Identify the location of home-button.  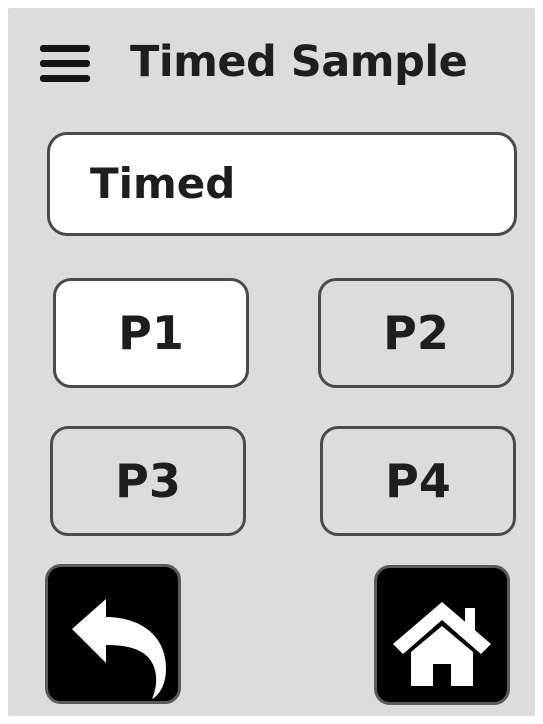
(442, 635).